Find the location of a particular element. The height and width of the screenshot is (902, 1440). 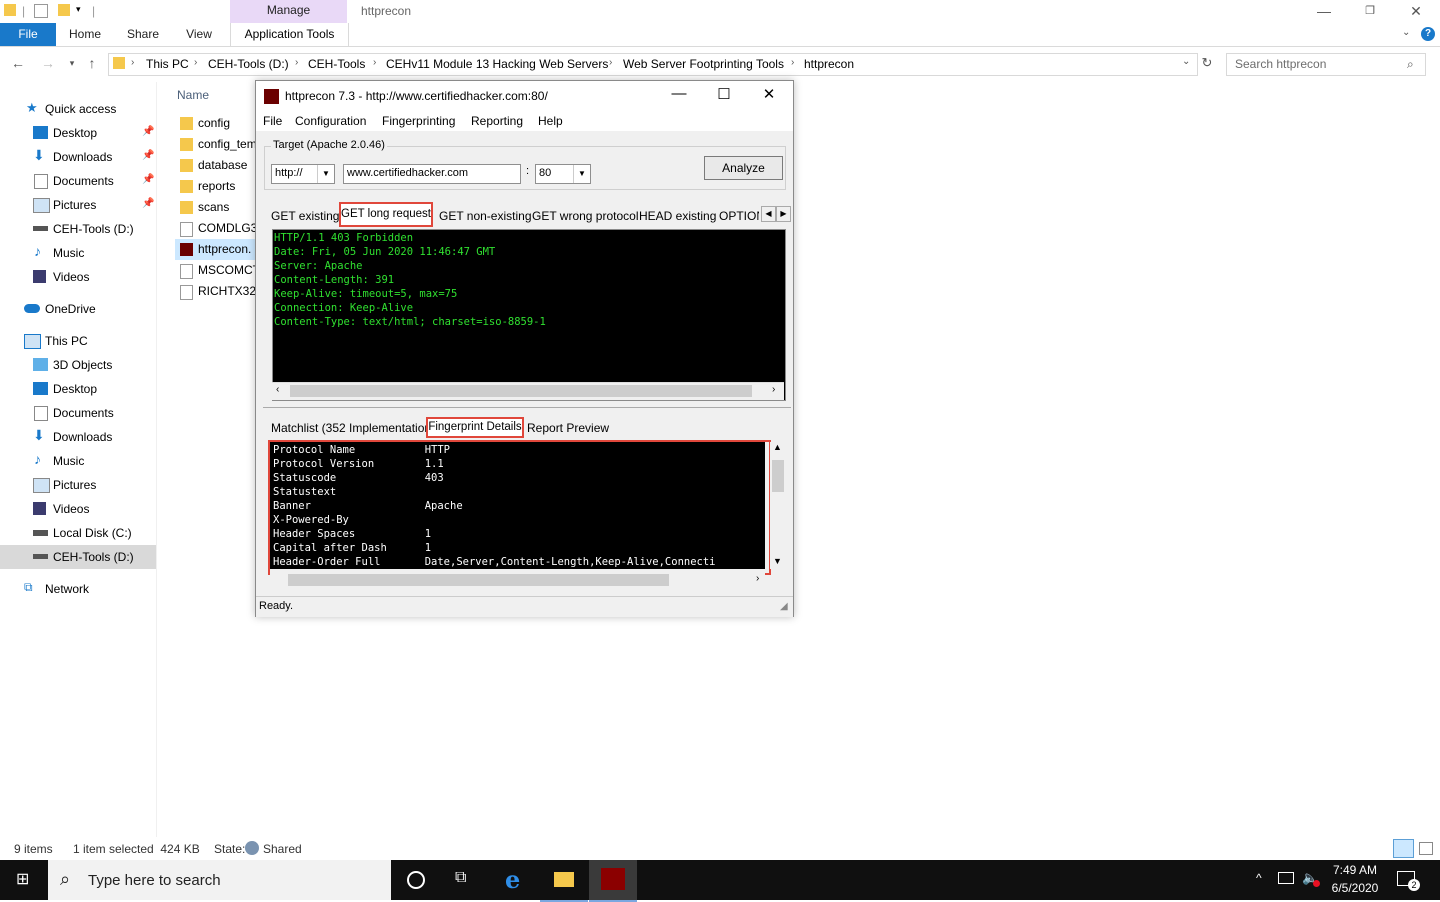

clock-date: 6/5/2020 is located at coordinates (1355, 888).